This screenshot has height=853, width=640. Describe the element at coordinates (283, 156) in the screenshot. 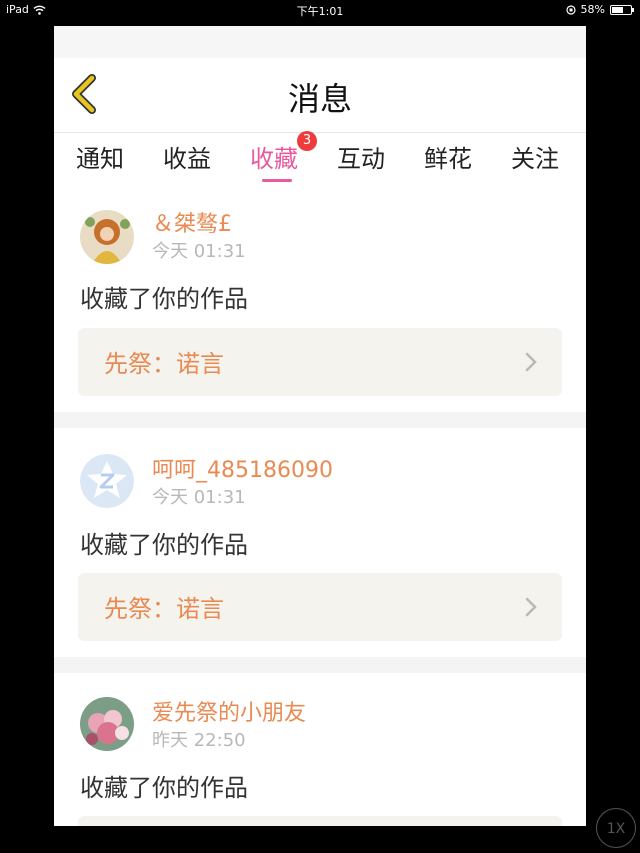

I see `tab-favorites: 收藏 3` at that location.